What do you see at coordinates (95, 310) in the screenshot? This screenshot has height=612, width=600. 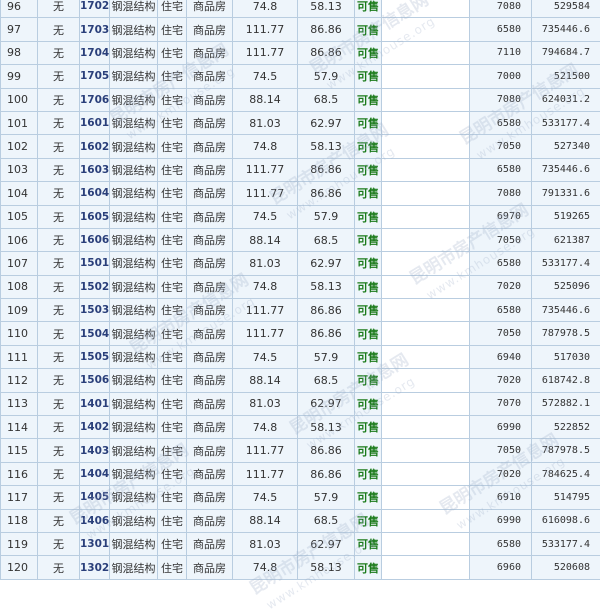 I see `room-number-link: 1503` at bounding box center [95, 310].